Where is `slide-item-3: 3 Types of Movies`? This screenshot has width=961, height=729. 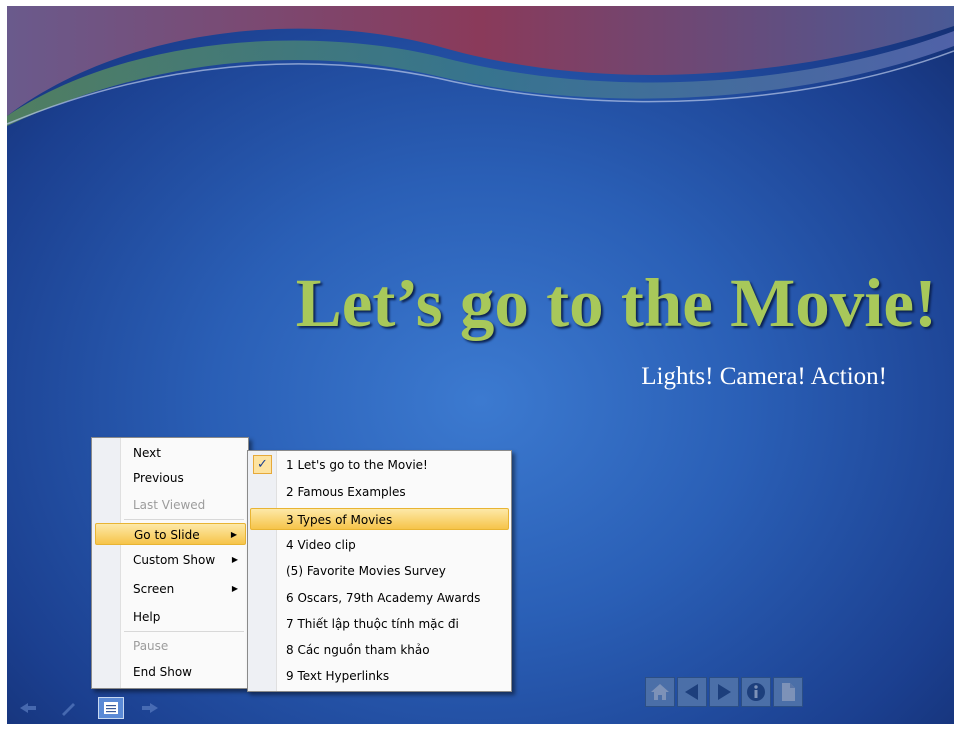 slide-item-3: 3 Types of Movies is located at coordinates (379, 519).